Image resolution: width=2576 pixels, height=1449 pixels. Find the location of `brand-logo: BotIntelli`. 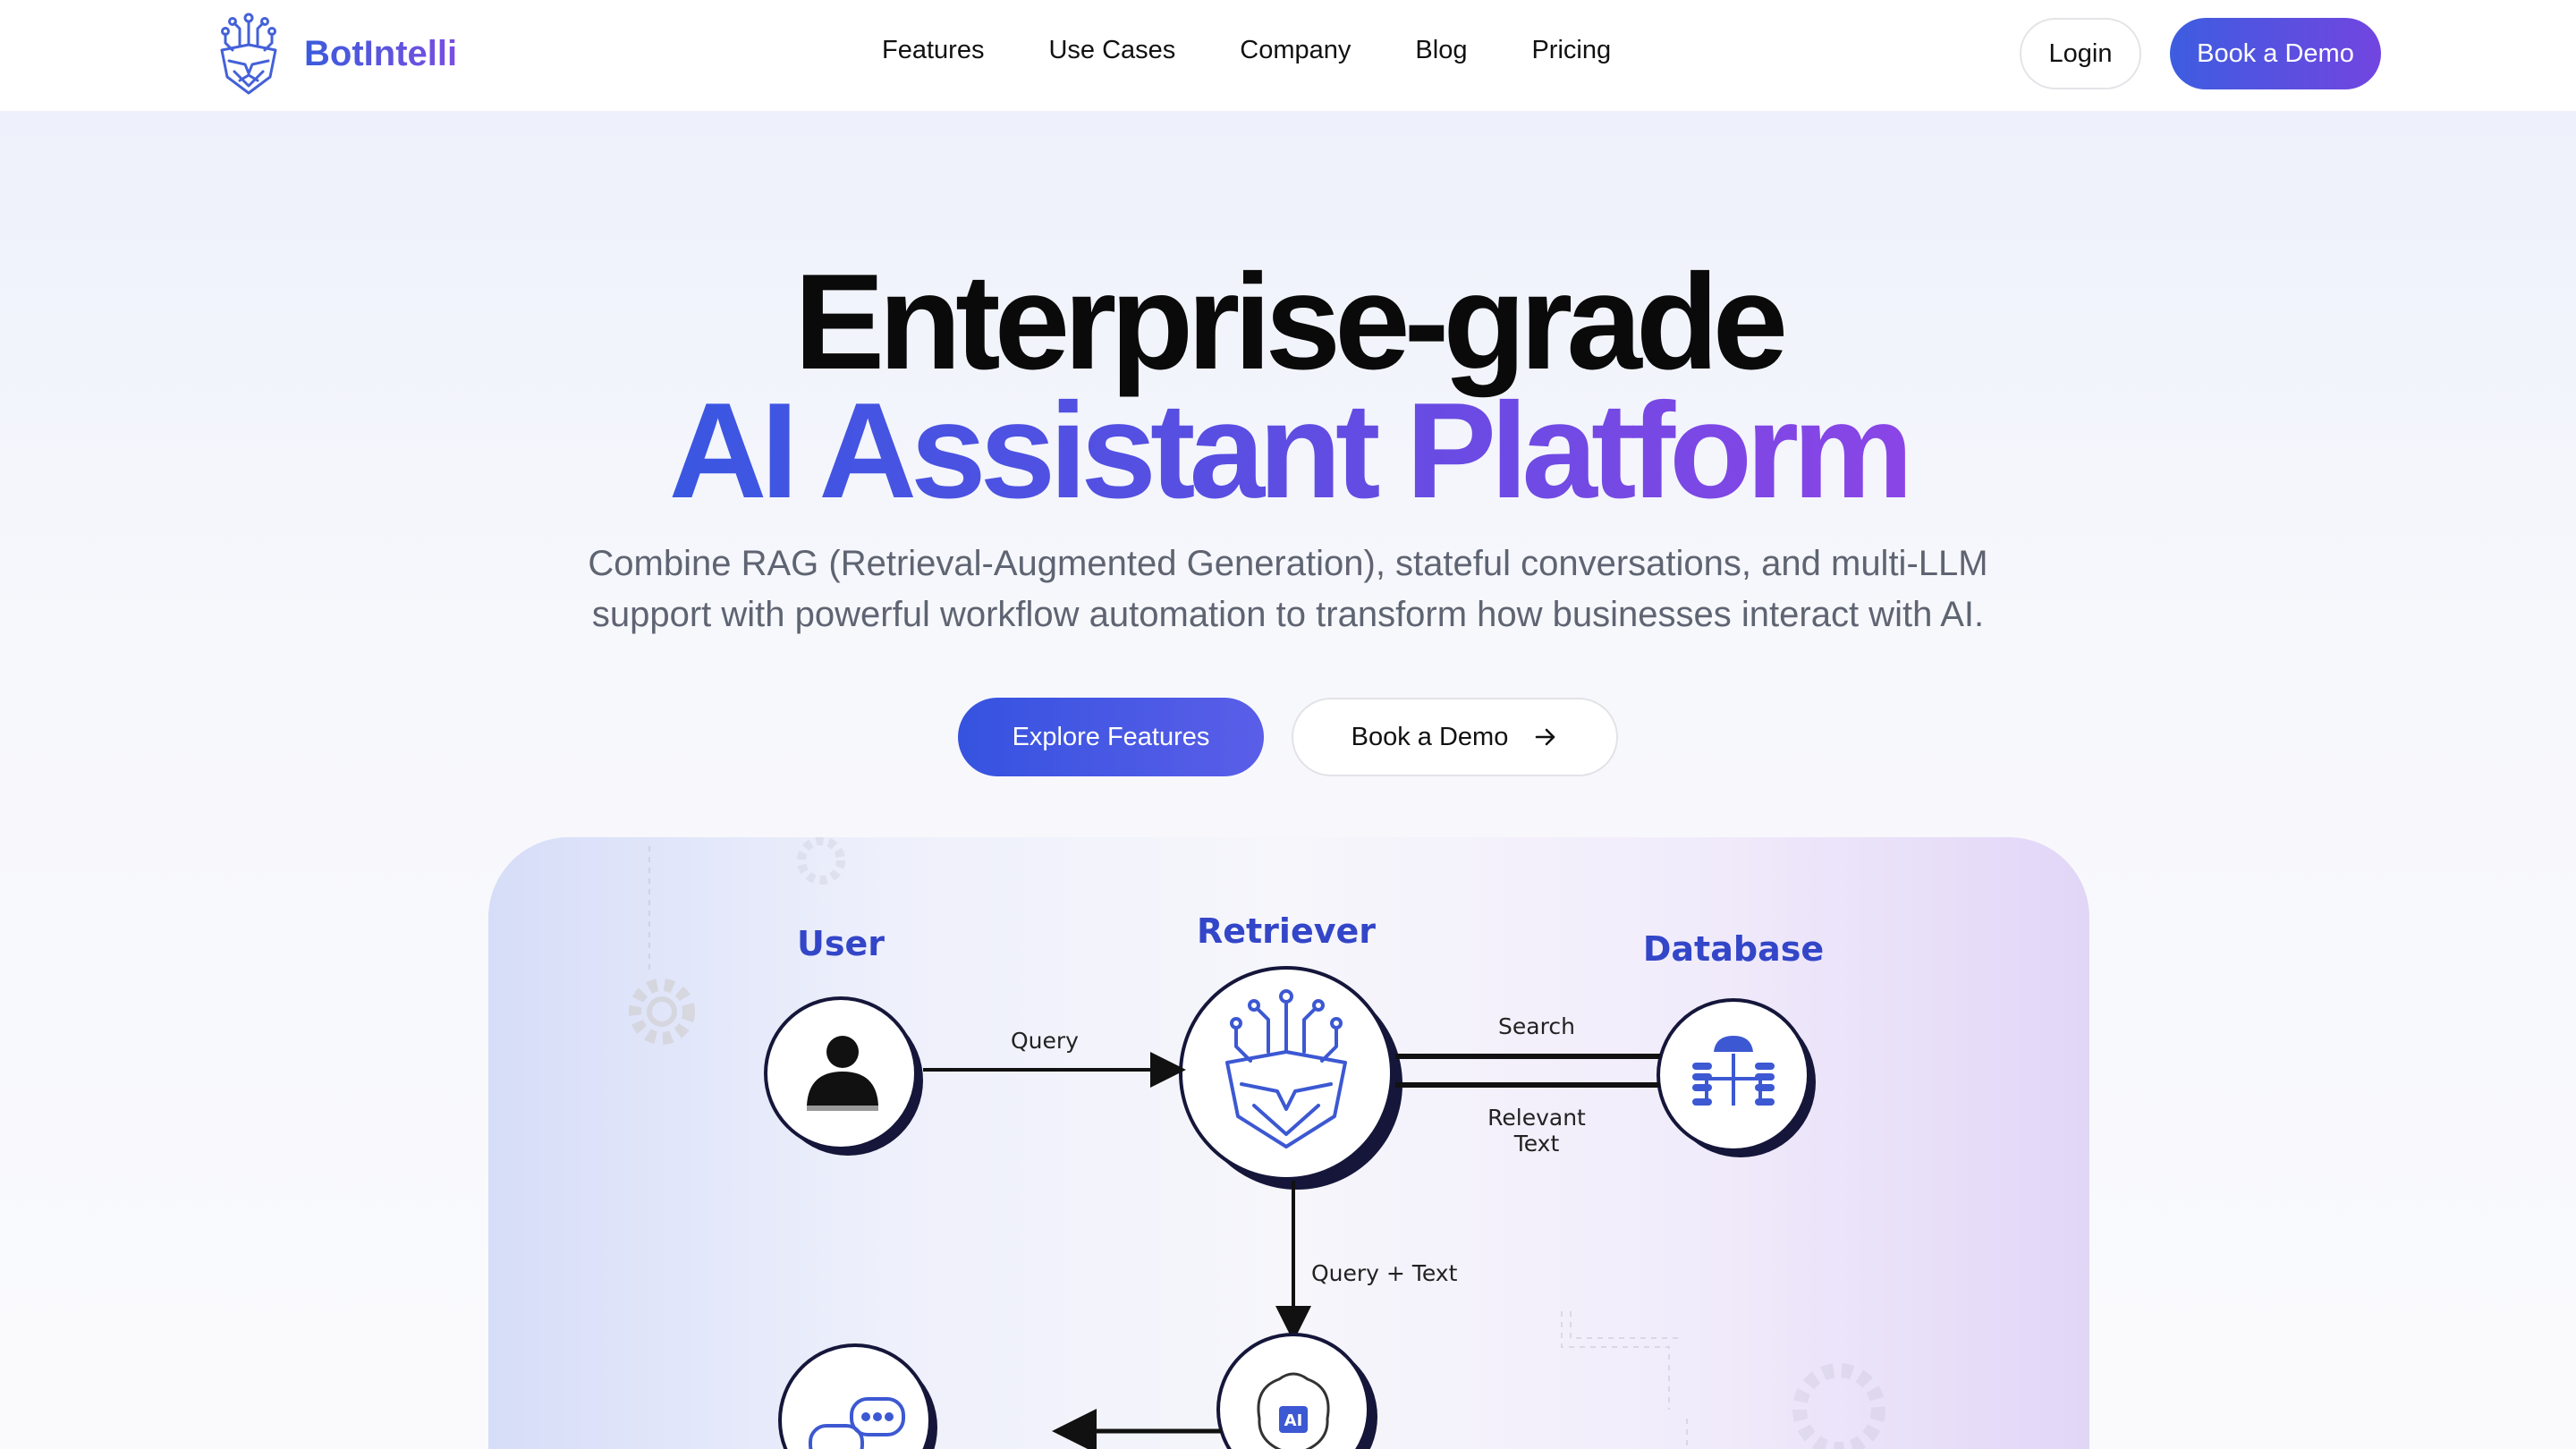

brand-logo: BotIntelli is located at coordinates (335, 53).